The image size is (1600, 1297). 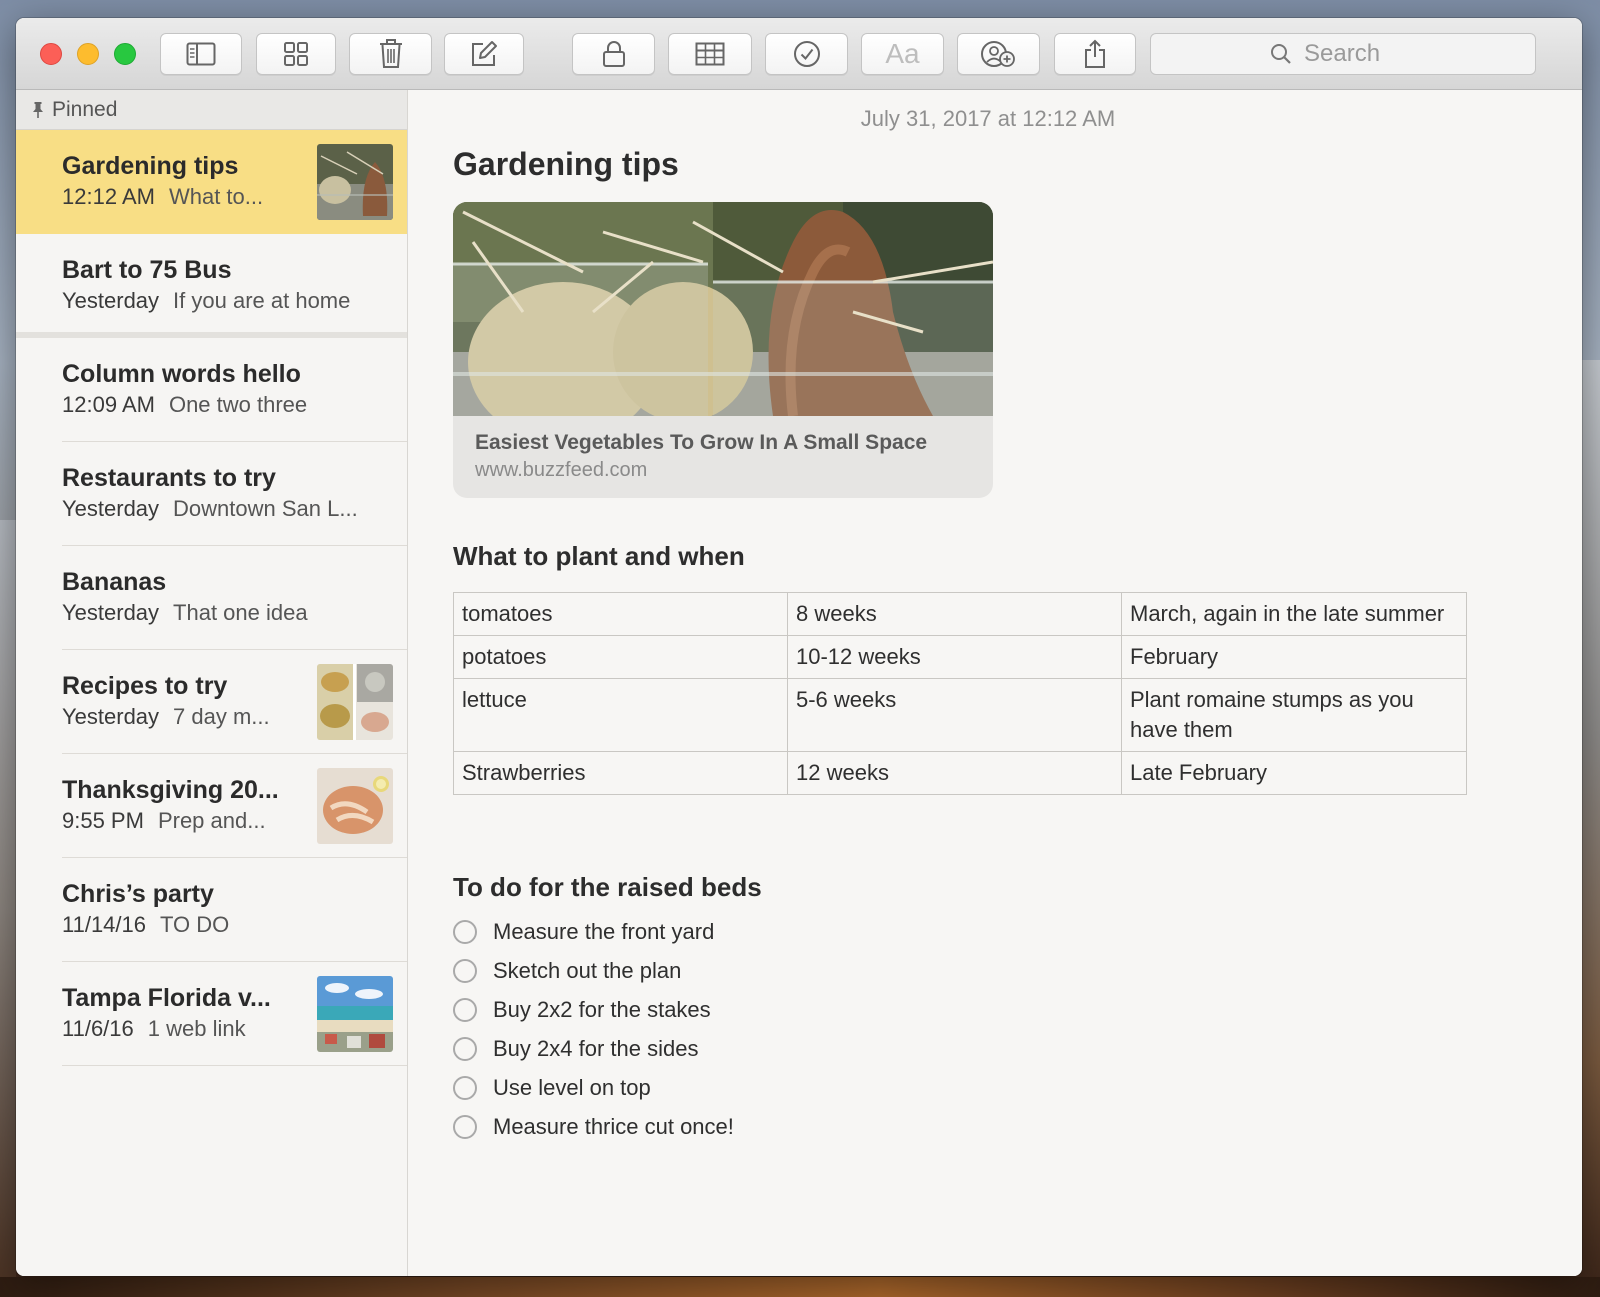 I want to click on lock-icon, so click(x=613, y=54).